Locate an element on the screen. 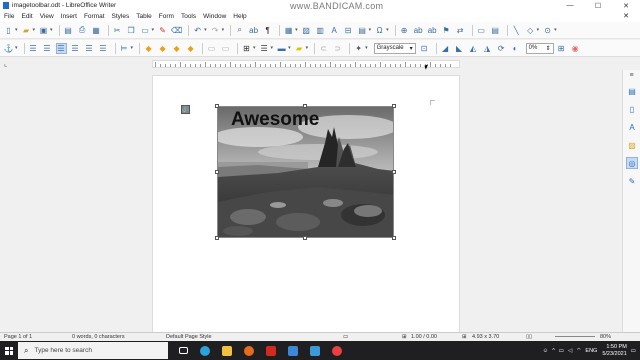 The width and height of the screenshot is (640, 360). page-icon: ▯ is located at coordinates (632, 109).